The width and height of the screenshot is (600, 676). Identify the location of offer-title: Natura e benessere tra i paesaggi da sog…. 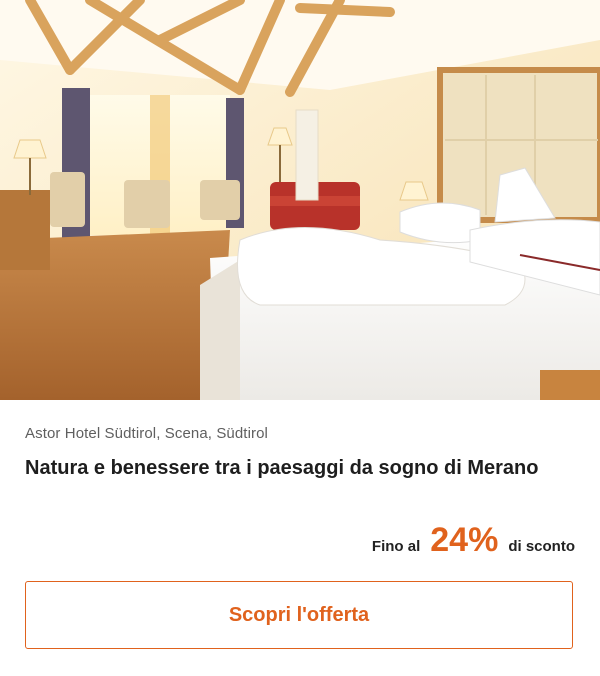
(300, 468).